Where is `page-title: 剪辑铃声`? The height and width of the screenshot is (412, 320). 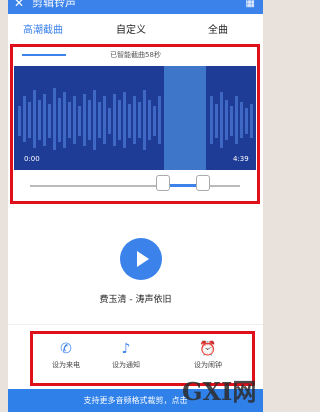
page-title: 剪辑铃声 is located at coordinates (54, 4).